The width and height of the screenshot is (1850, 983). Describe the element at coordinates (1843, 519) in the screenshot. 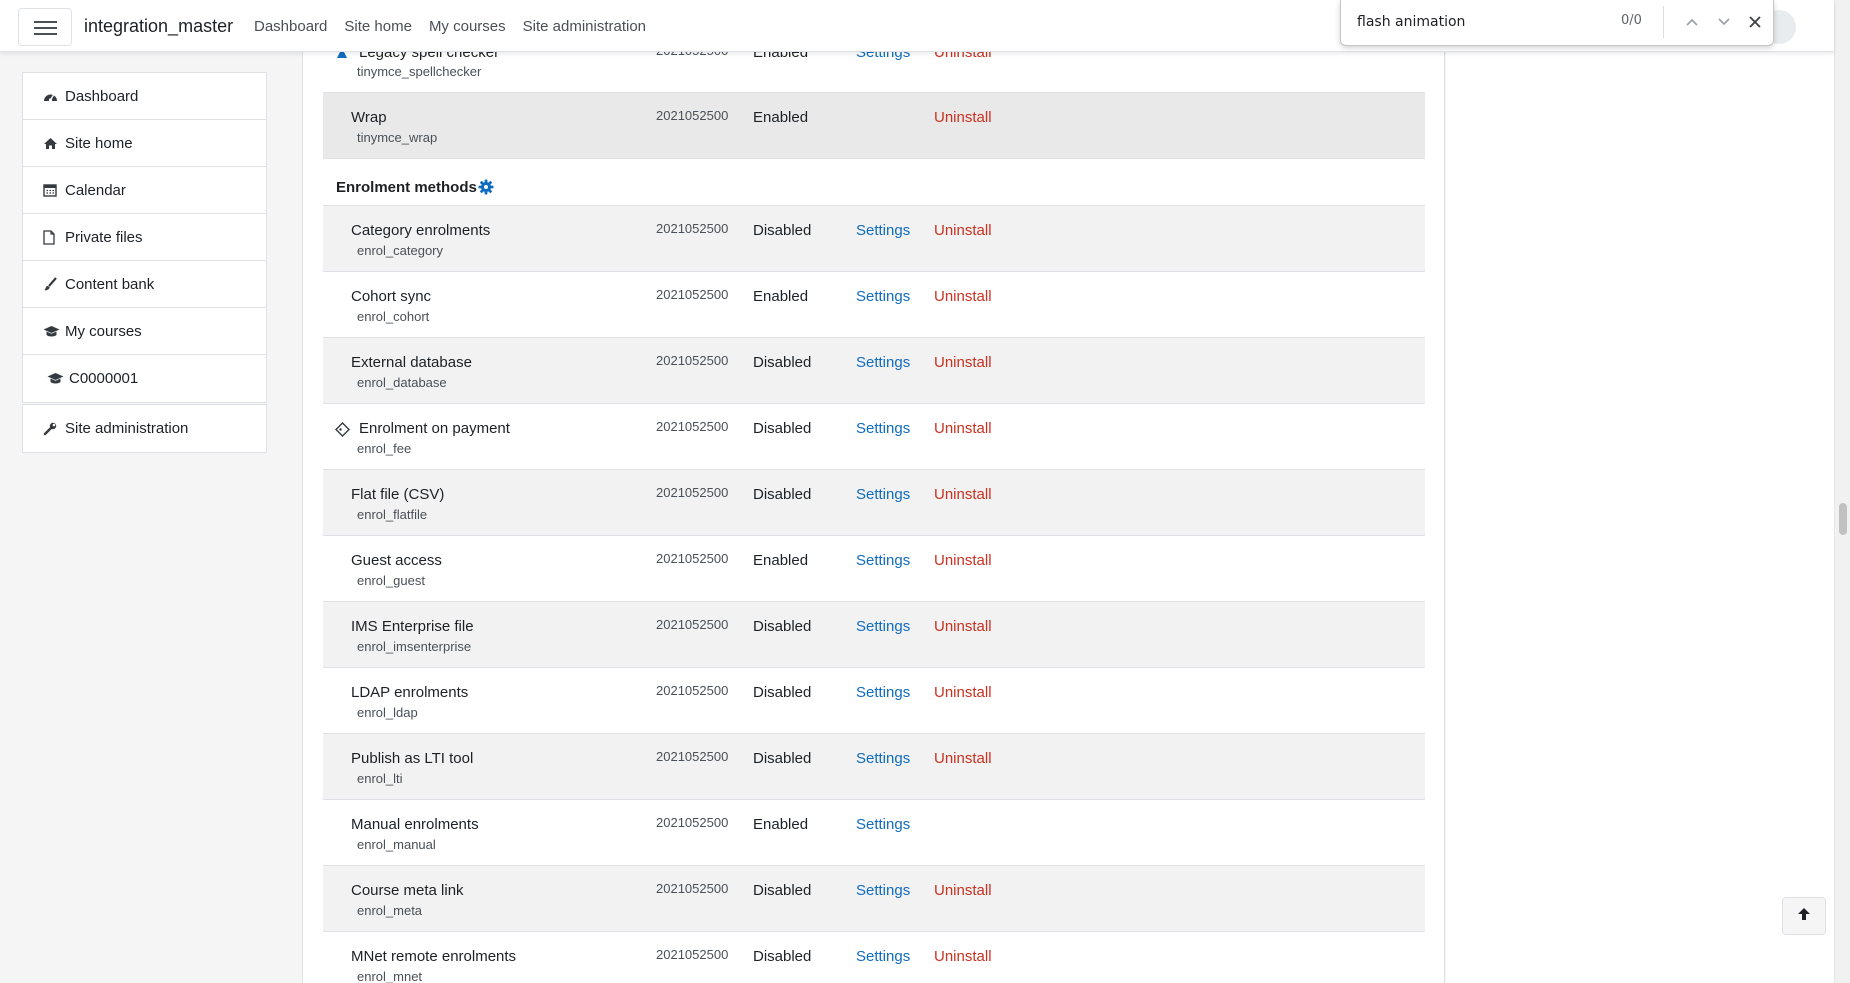

I see `scrollbar-thumb` at that location.